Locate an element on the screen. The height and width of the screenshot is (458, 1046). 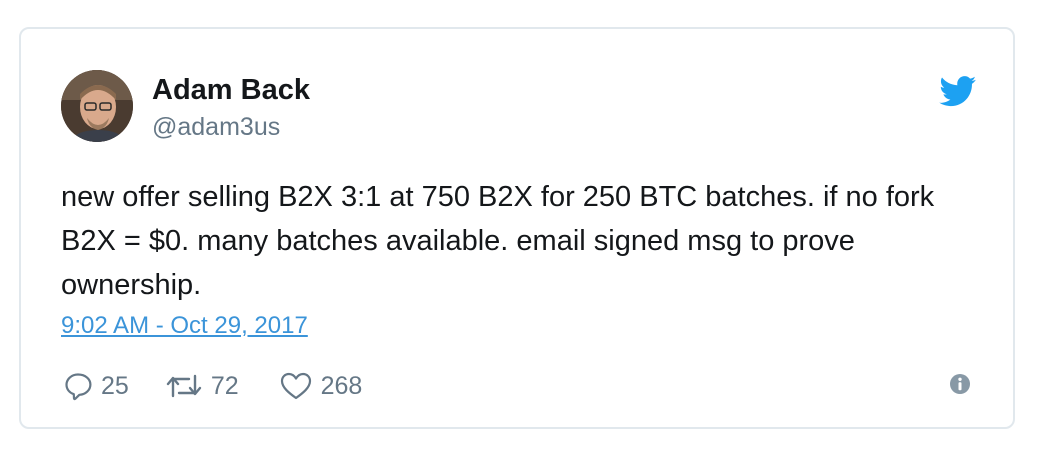
twitter-bird-icon is located at coordinates (958, 91).